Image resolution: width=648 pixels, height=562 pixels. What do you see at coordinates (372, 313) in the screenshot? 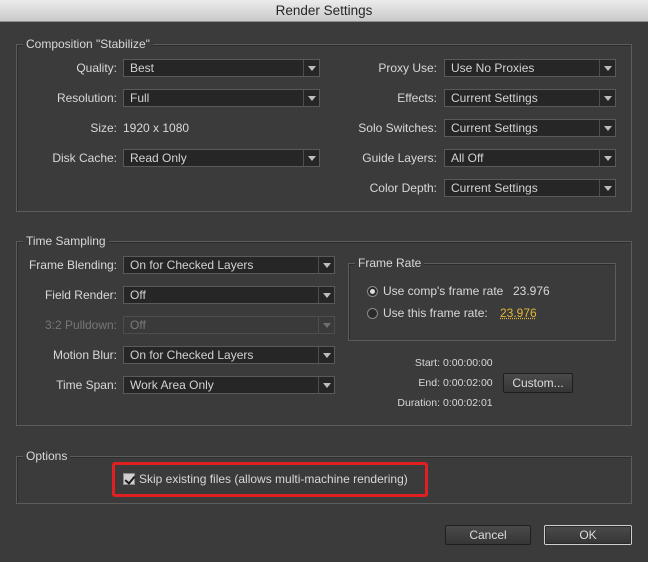
I see `custom-frame-rate-radio` at bounding box center [372, 313].